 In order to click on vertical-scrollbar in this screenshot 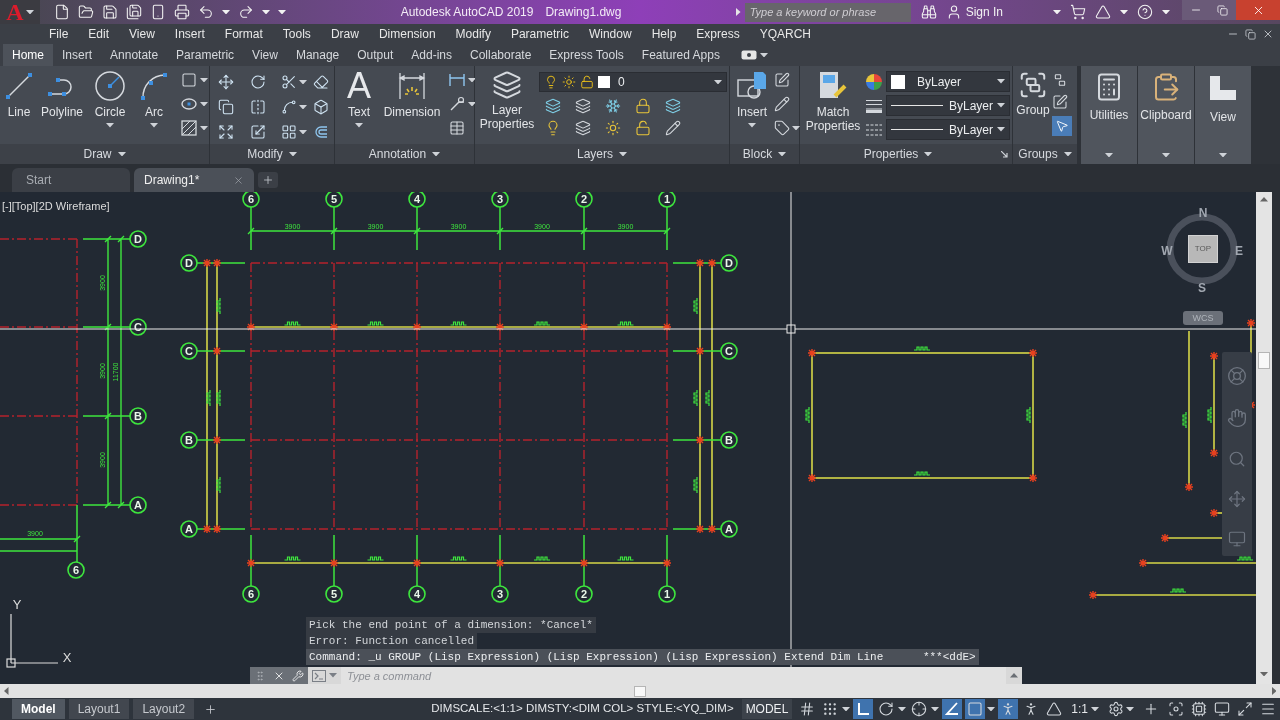, I will do `click(1264, 438)`.